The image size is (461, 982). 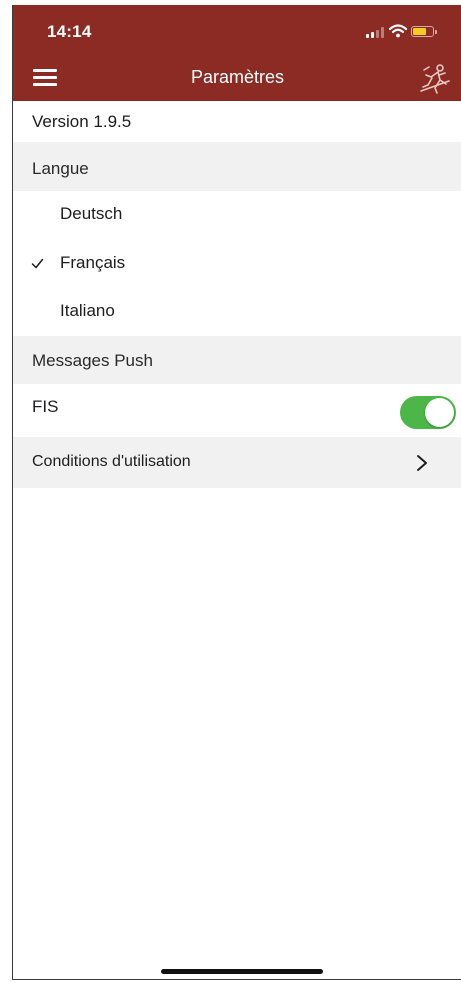 What do you see at coordinates (93, 262) in the screenshot?
I see `language-label: Français` at bounding box center [93, 262].